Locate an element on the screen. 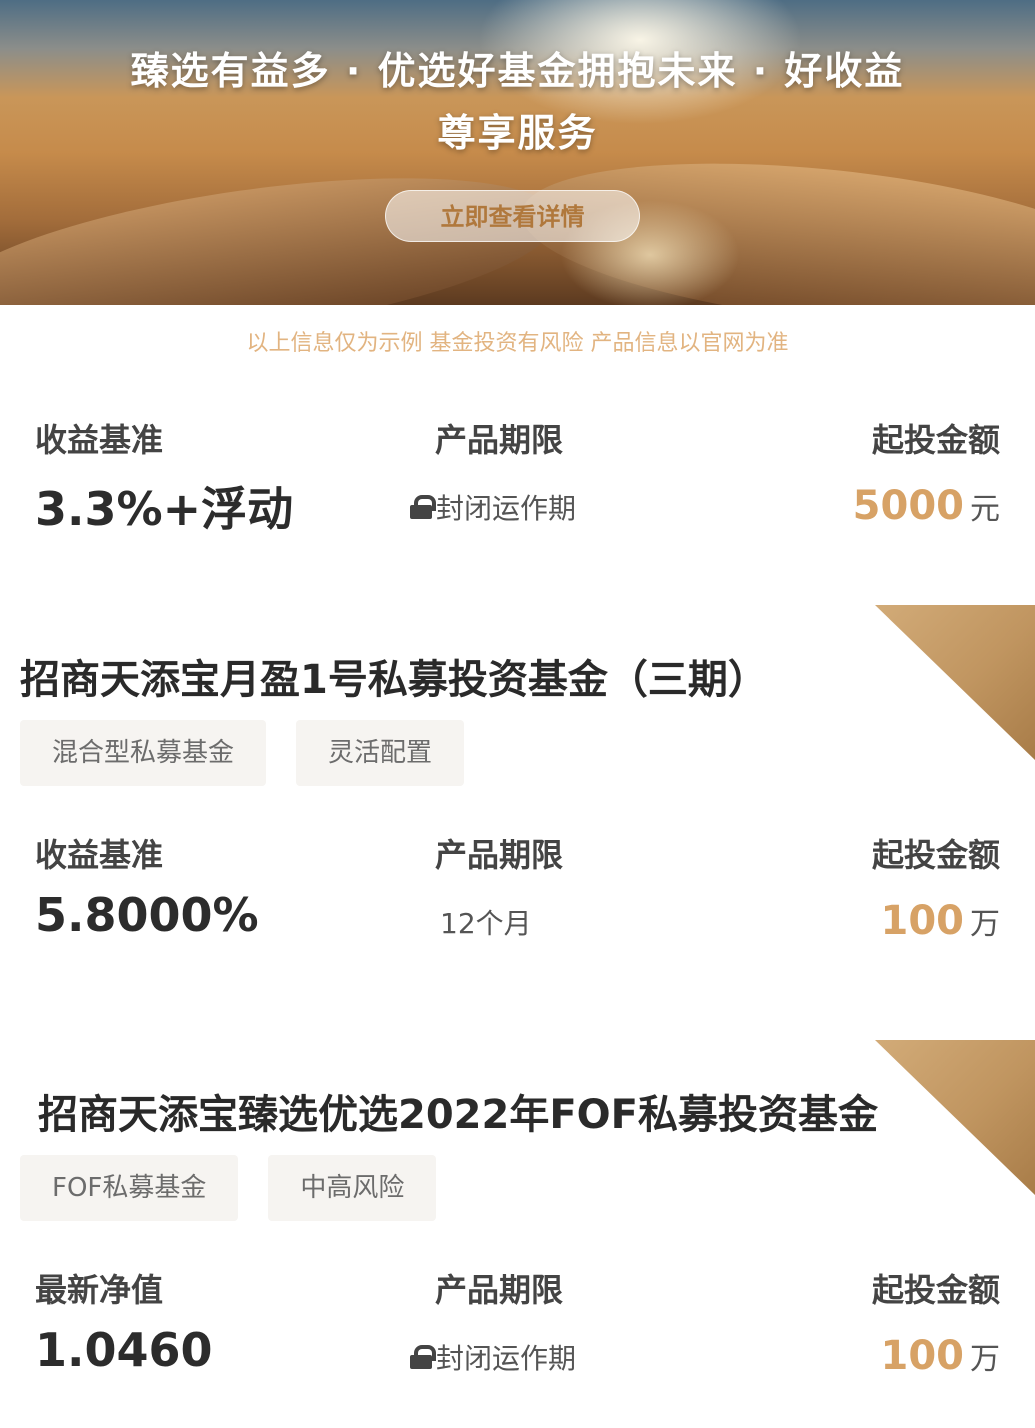  banner-title-line2: 尊享服务 is located at coordinates (517, 133).